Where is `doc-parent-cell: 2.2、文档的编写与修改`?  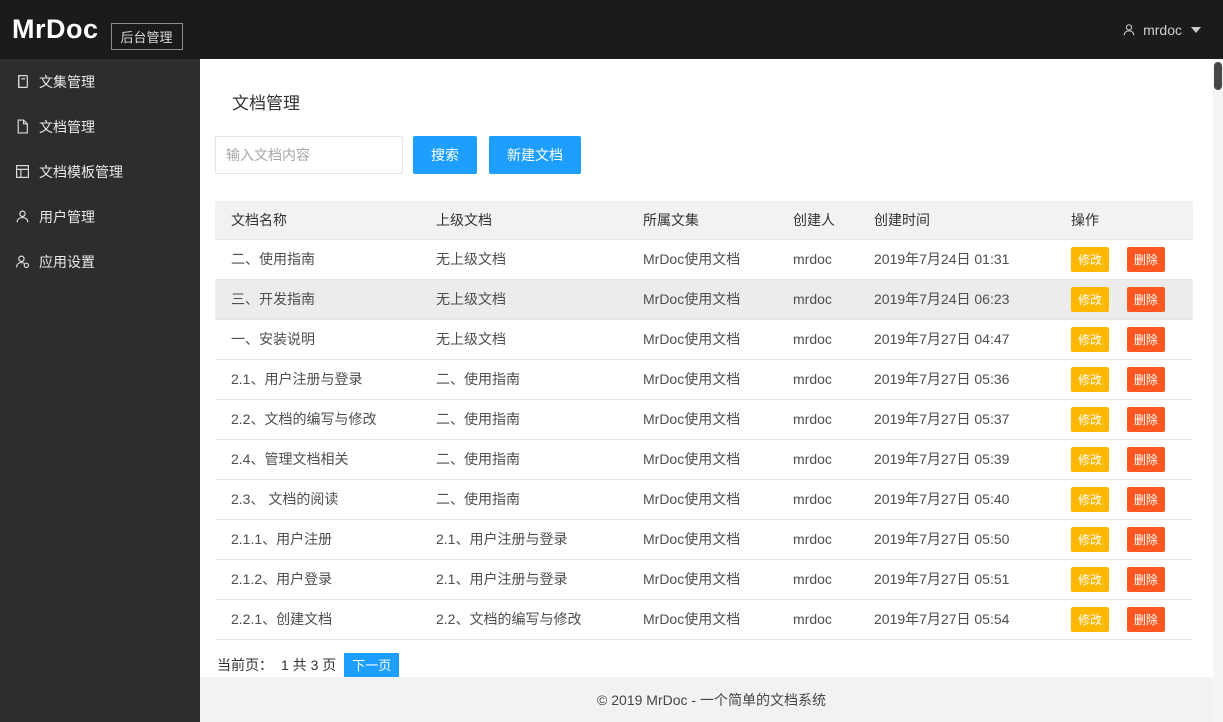 doc-parent-cell: 2.2、文档的编写与修改 is located at coordinates (523, 619).